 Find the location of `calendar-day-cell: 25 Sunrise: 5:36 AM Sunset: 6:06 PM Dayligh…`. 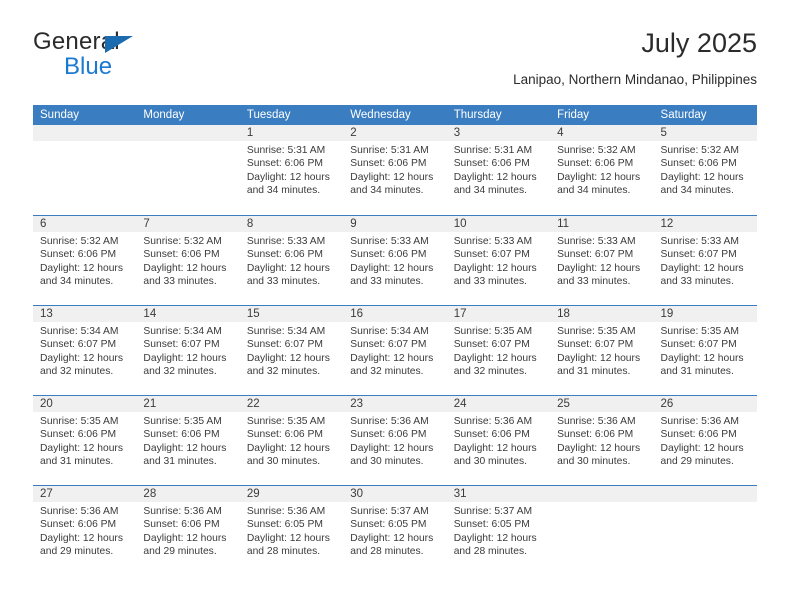

calendar-day-cell: 25 Sunrise: 5:36 AM Sunset: 6:06 PM Dayligh… is located at coordinates (602, 440).